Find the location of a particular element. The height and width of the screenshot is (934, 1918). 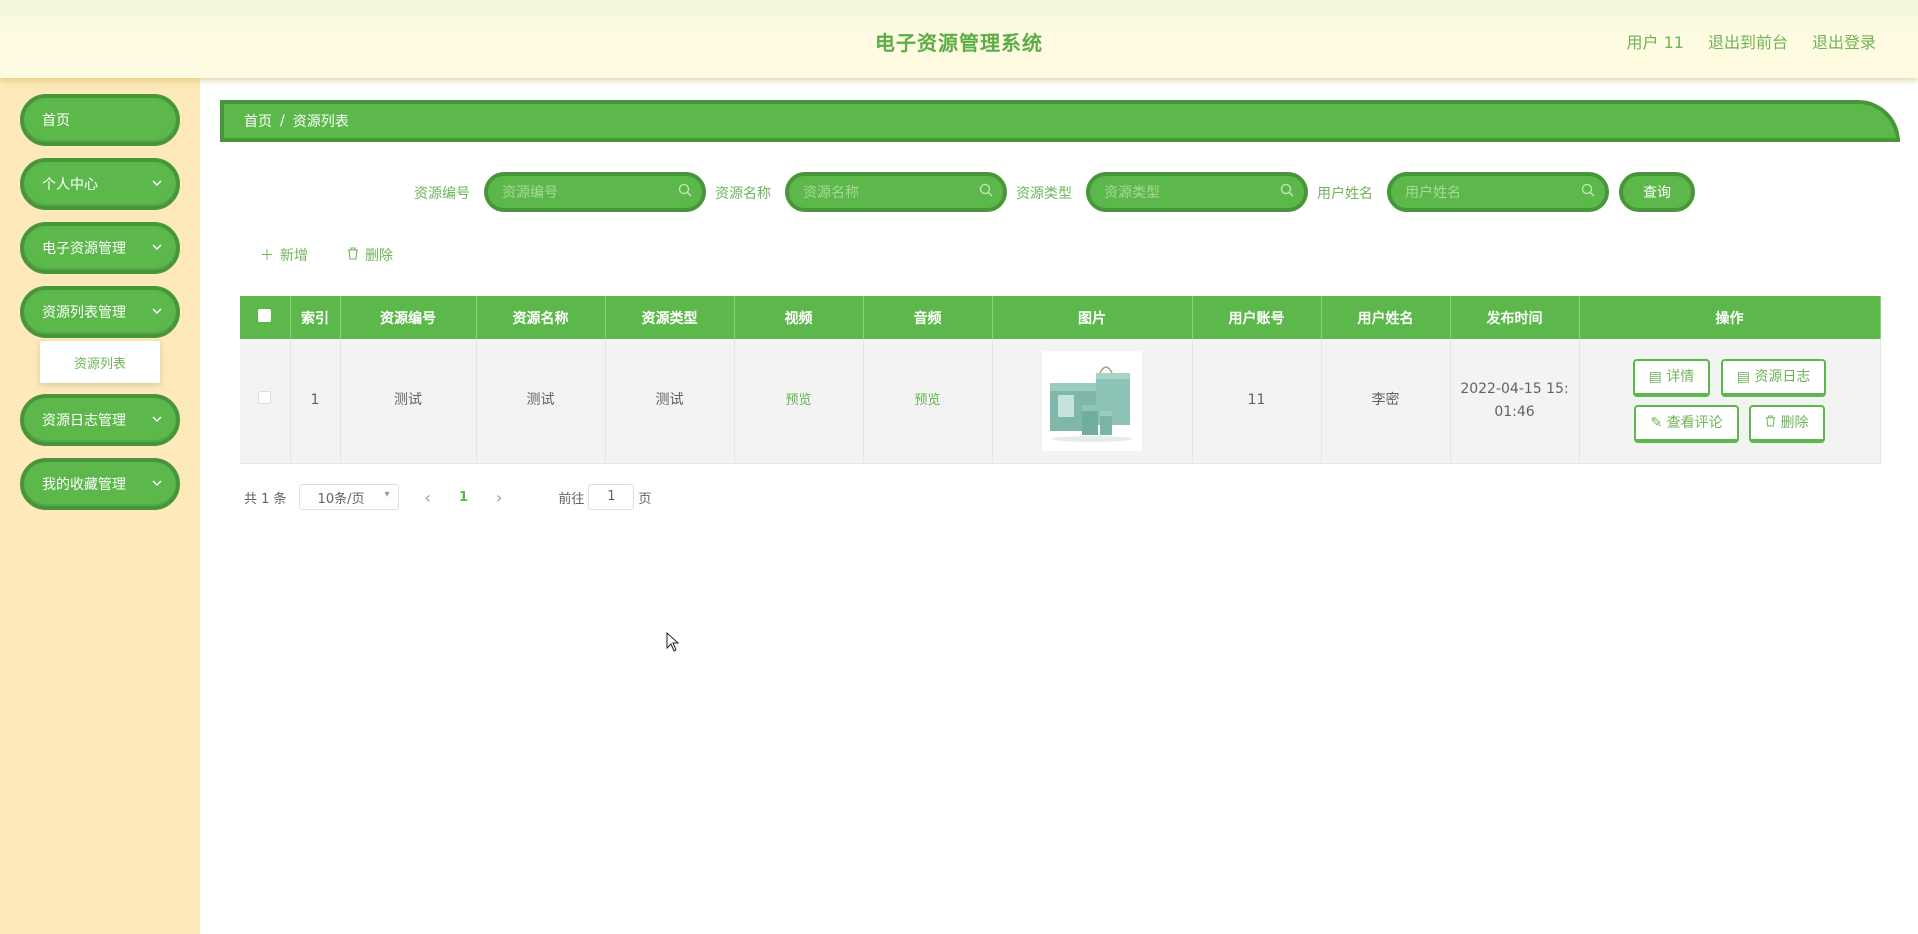

column-header: 操作 is located at coordinates (1730, 317).